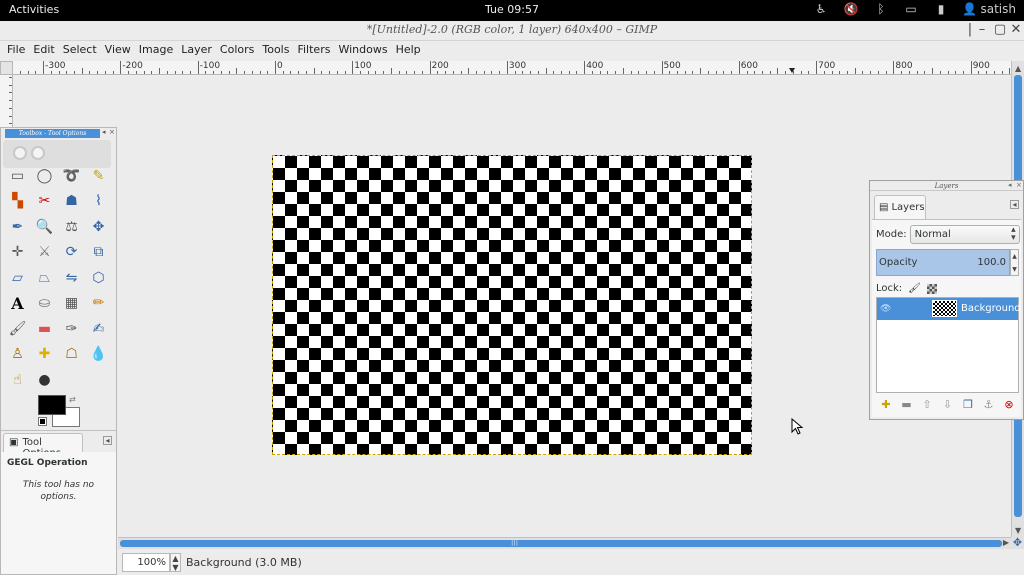 This screenshot has width=1024, height=575. What do you see at coordinates (237, 51) in the screenshot?
I see `menu-colors: Colors` at bounding box center [237, 51].